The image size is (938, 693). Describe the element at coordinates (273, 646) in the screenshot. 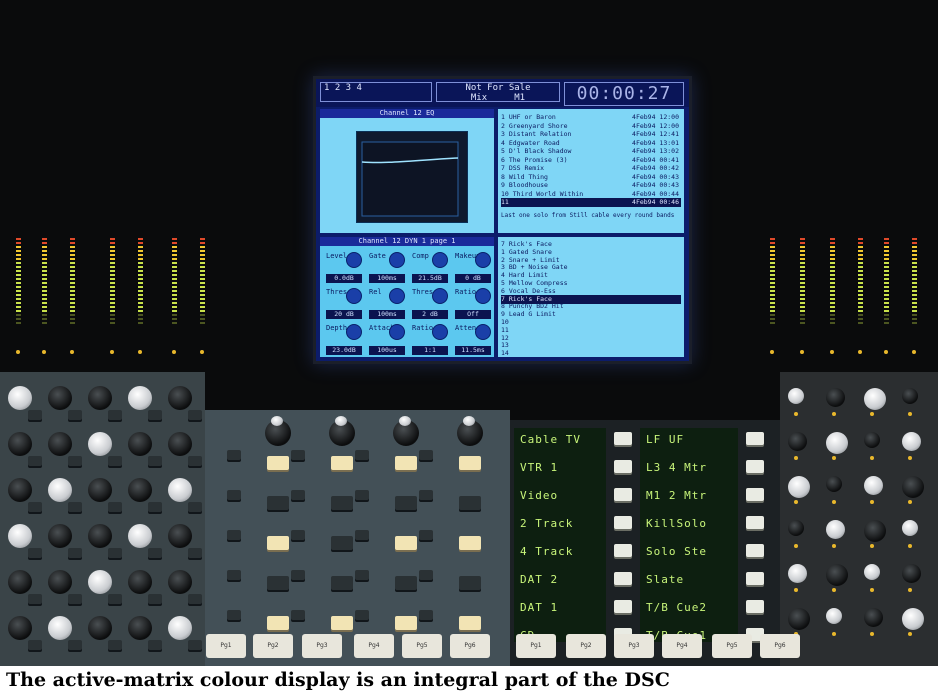

I see `function-key: Pg2` at that location.